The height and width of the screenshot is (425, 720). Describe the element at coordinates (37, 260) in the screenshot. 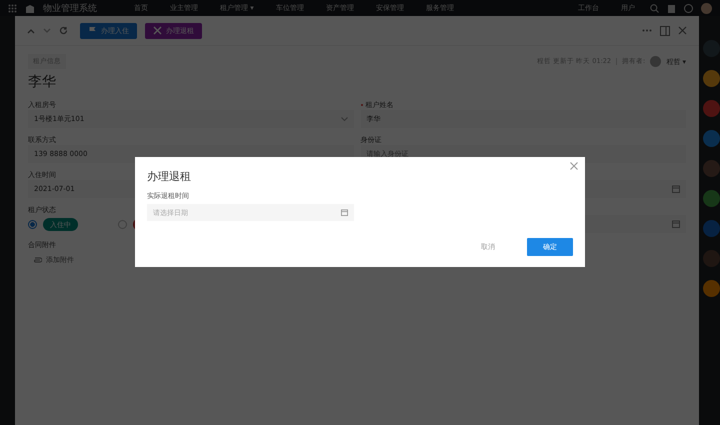

I see `paperclip-icon` at that location.